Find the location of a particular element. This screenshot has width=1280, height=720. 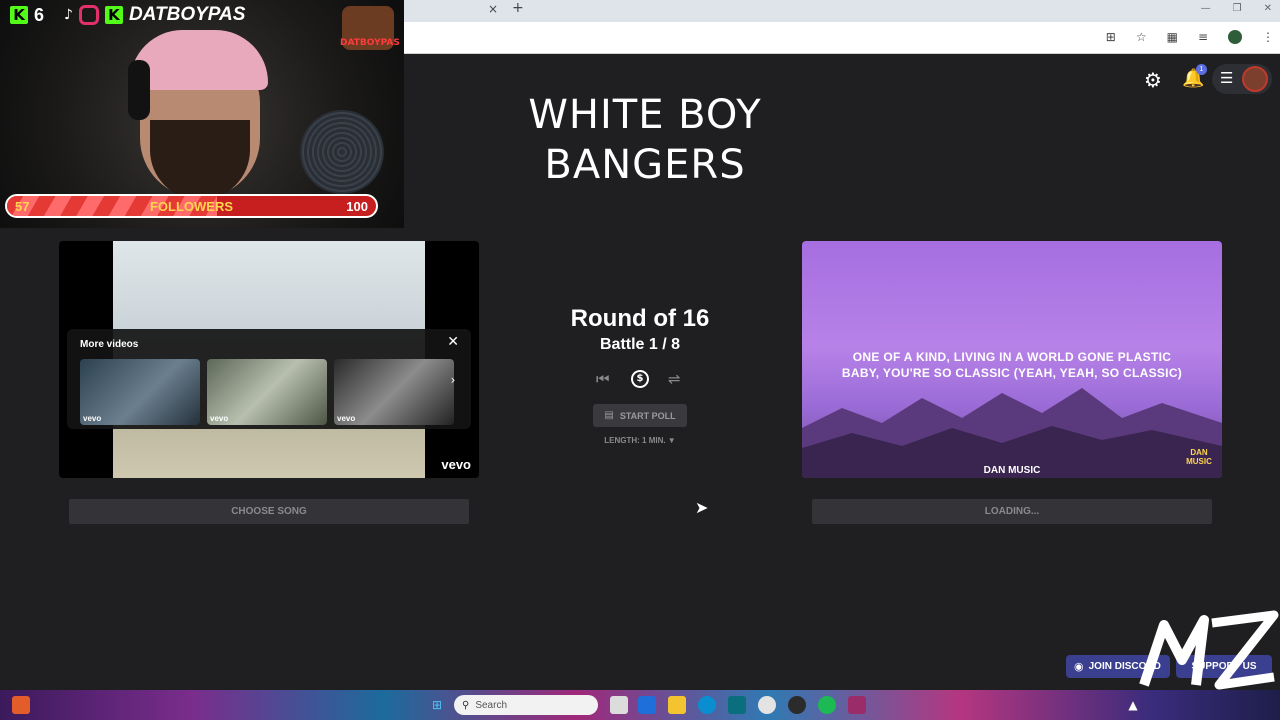

settings-gear-icon: ⚙ is located at coordinates (1153, 80).